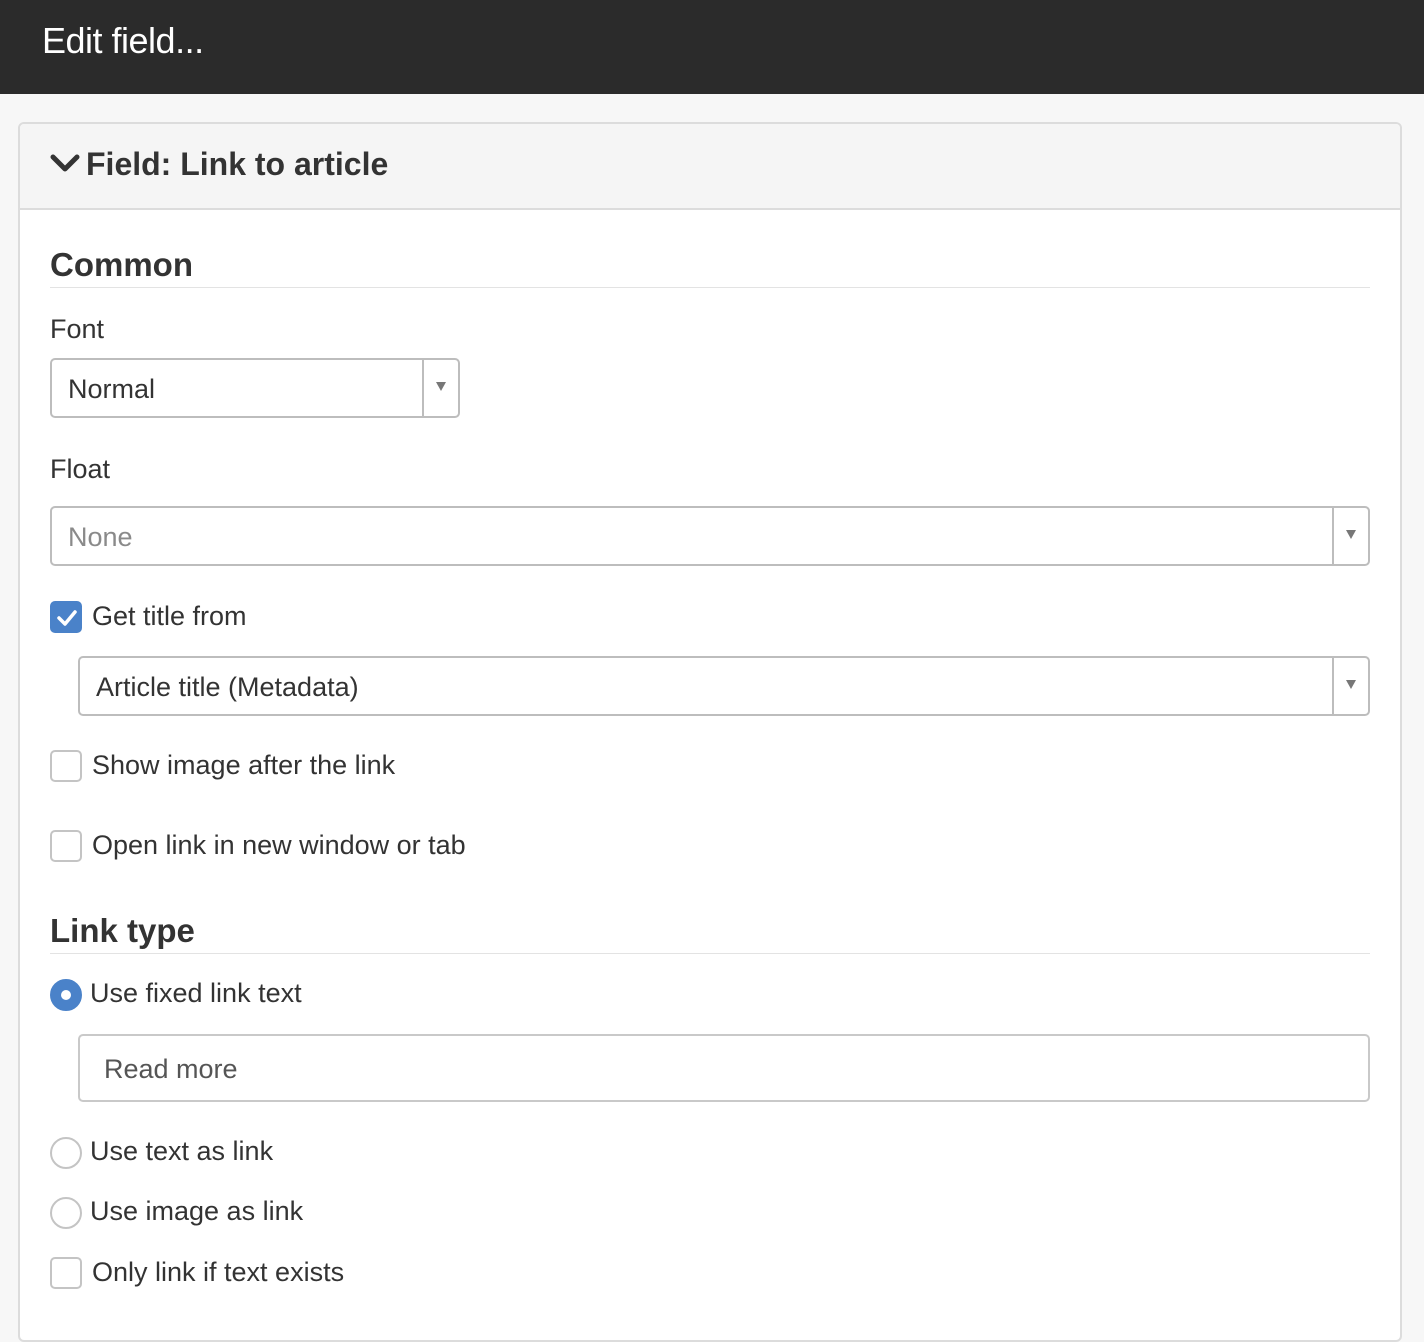 The height and width of the screenshot is (1342, 1424). I want to click on image-as-link-radio-row: Use image as link, so click(250, 1213).